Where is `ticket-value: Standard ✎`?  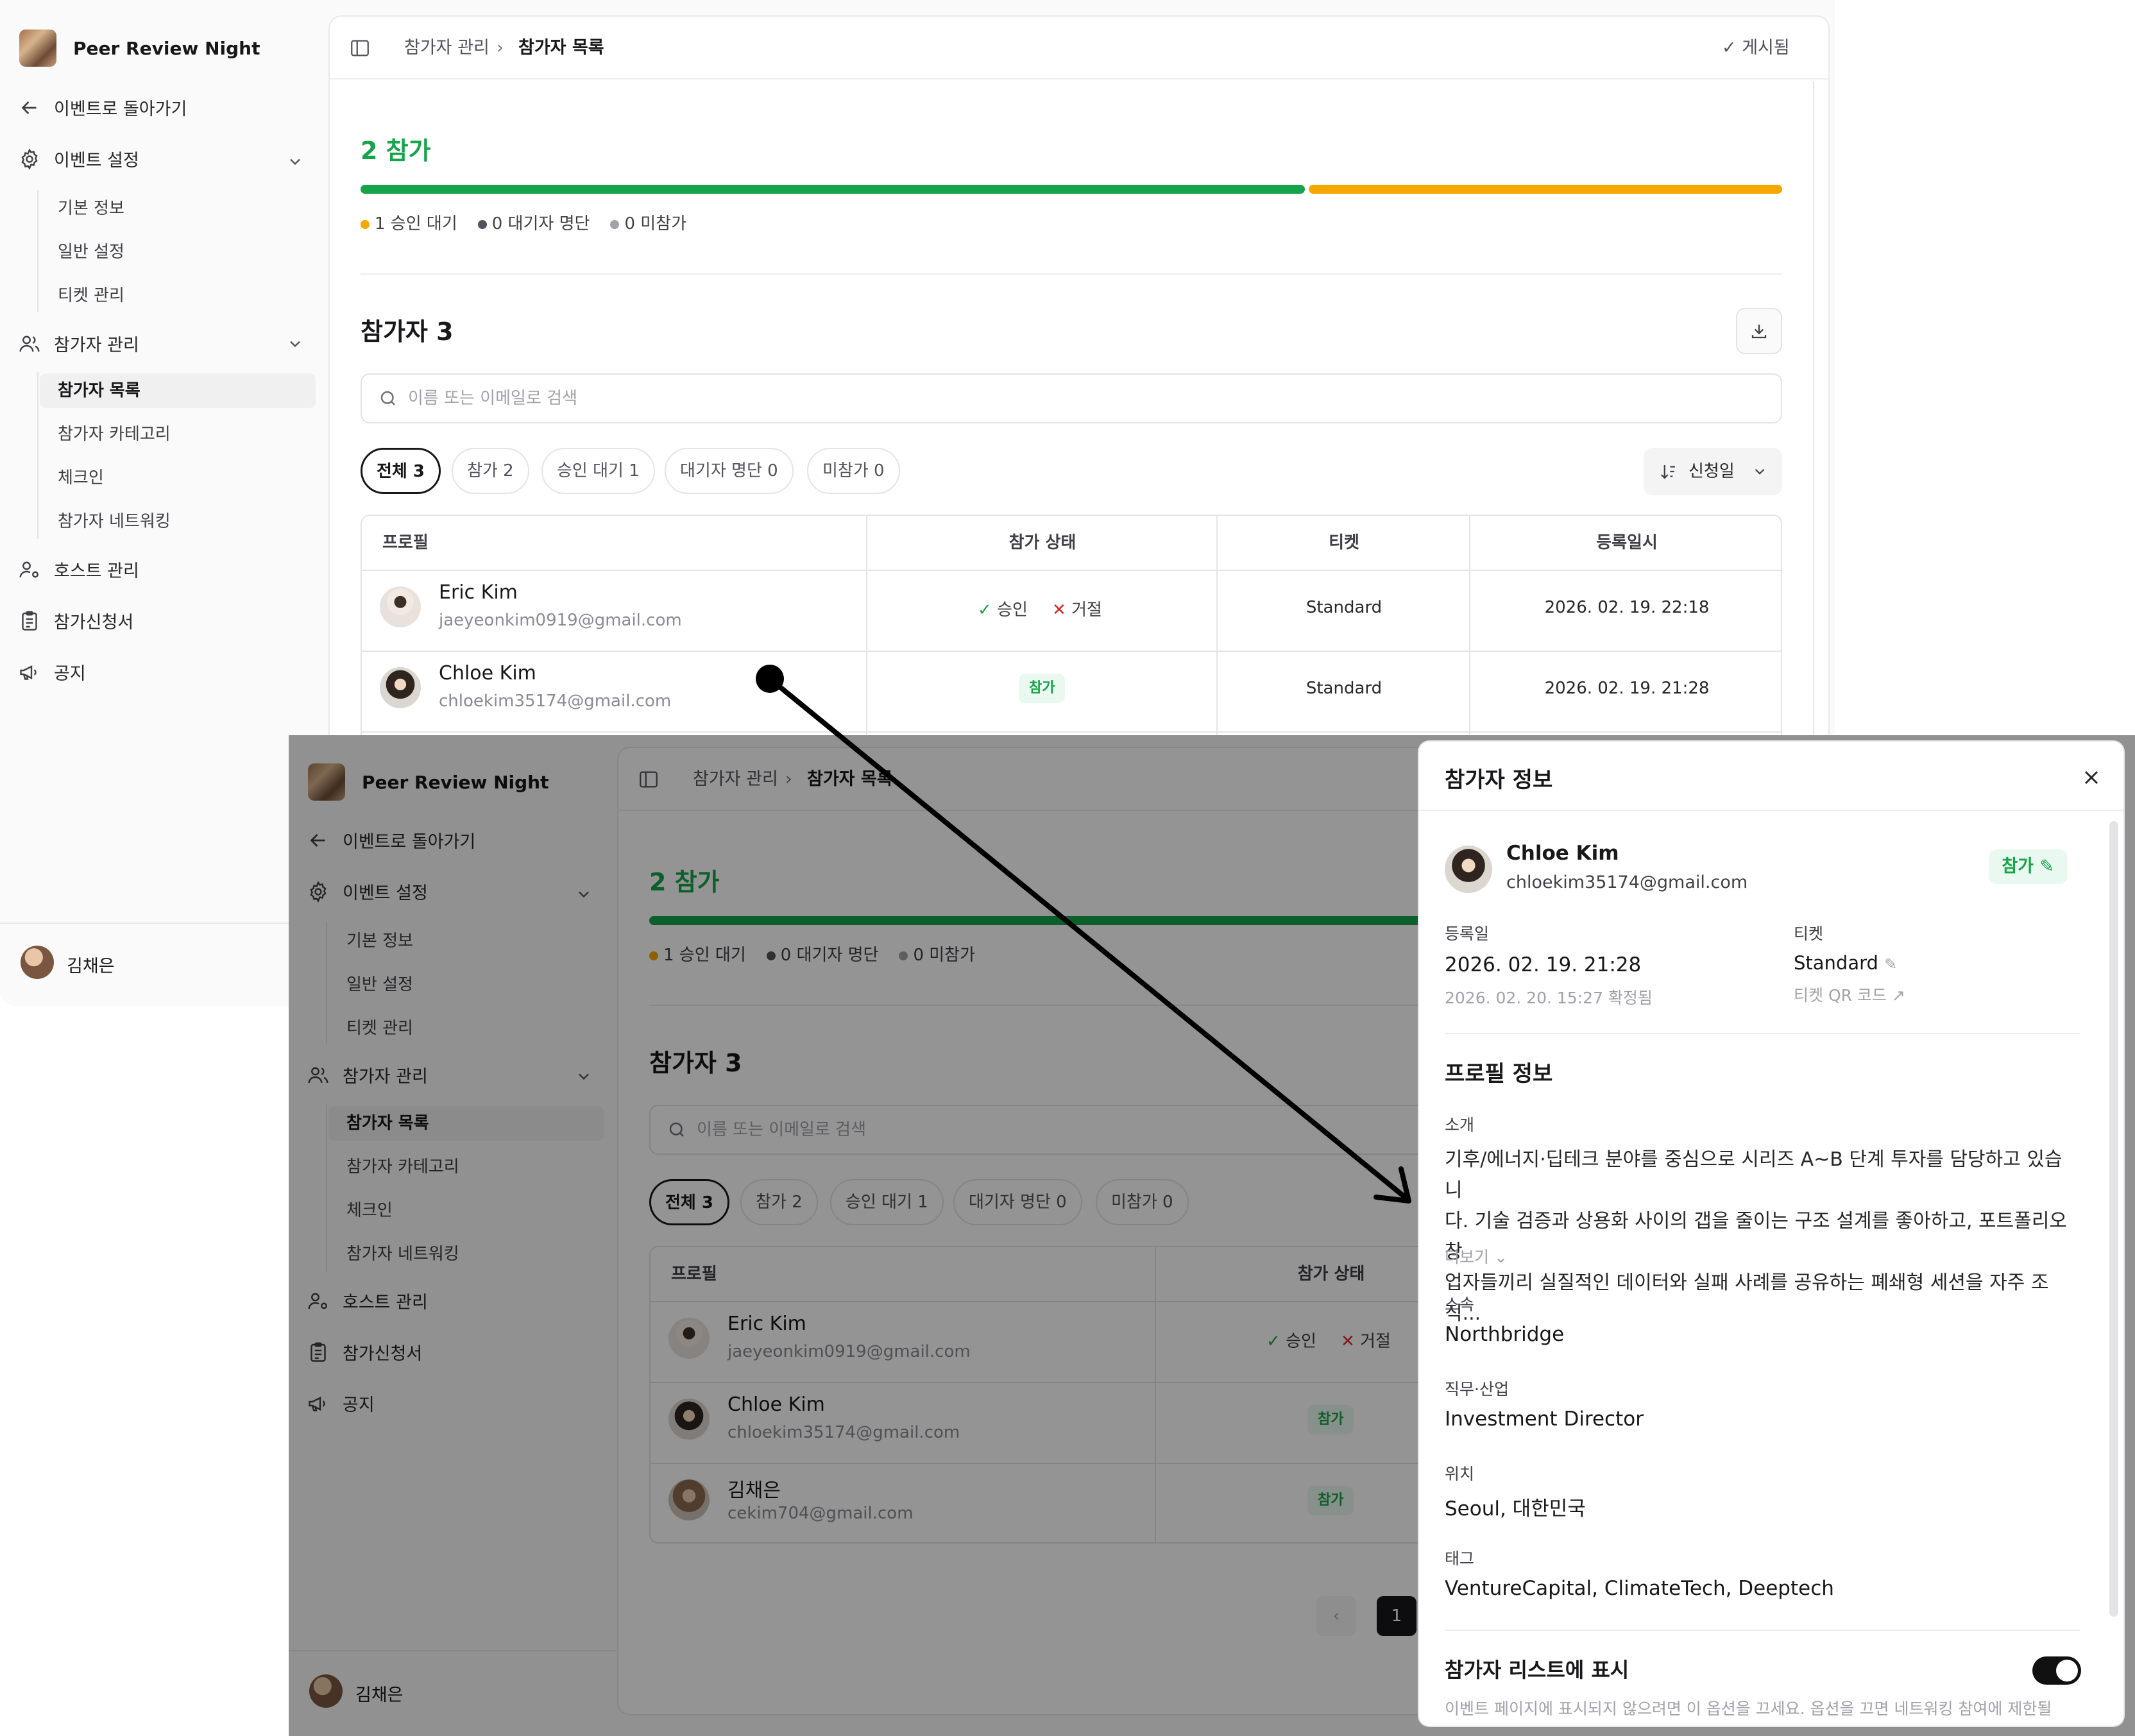
ticket-value: Standard ✎ is located at coordinates (1845, 963).